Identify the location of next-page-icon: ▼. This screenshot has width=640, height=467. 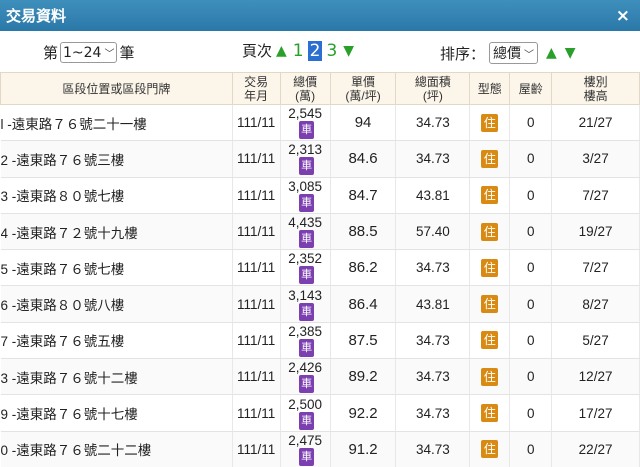
(348, 51).